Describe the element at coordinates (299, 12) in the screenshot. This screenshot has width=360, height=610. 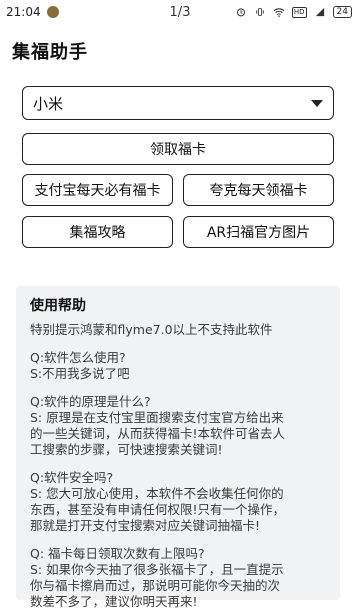
I see `hd-badge: HD` at that location.